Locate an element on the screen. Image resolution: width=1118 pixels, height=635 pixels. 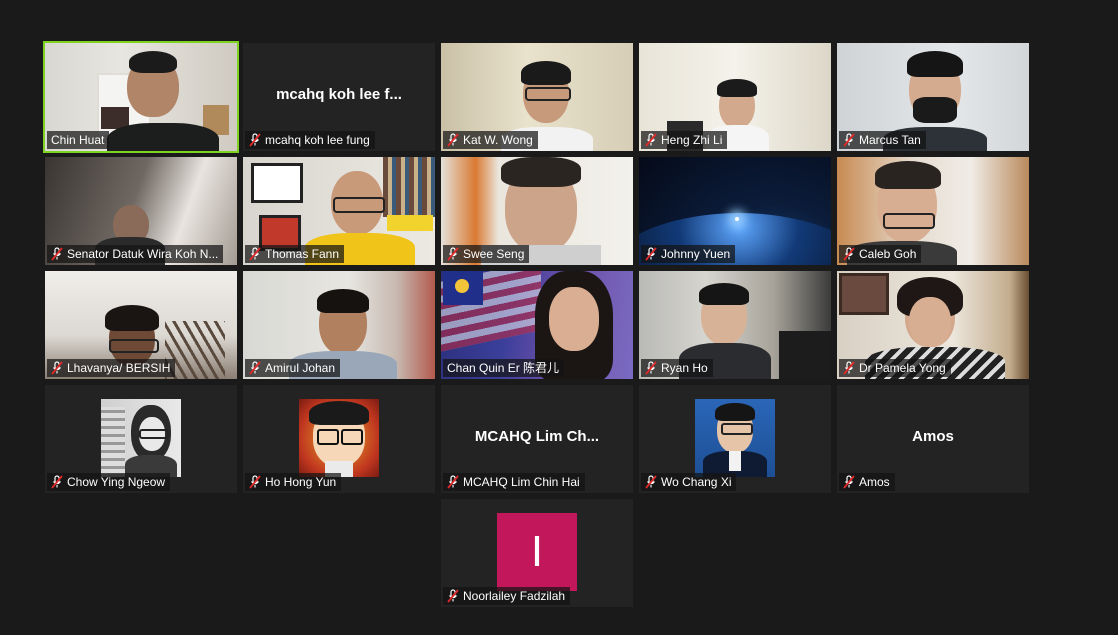
participant-tile-amos: Amos Amos is located at coordinates (933, 439).